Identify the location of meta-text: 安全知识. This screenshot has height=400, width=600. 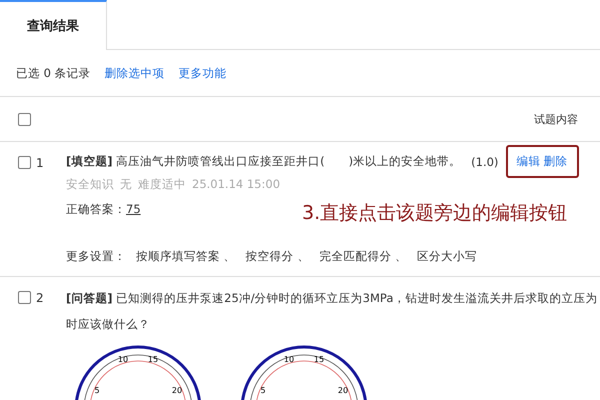
(90, 184).